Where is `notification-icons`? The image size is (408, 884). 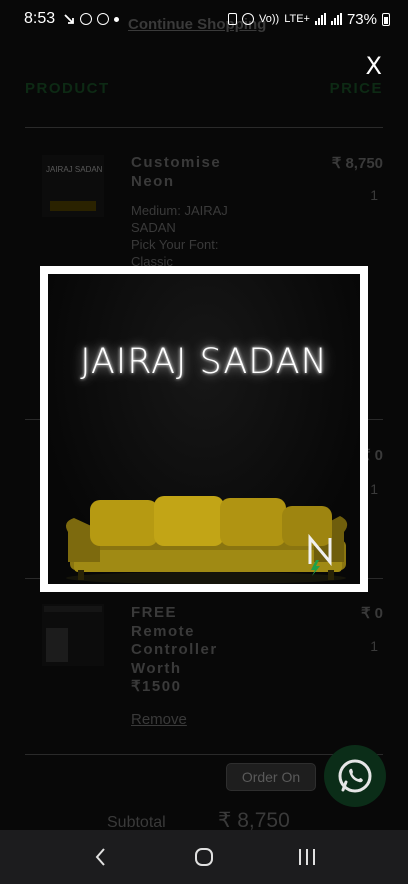 notification-icons is located at coordinates (91, 19).